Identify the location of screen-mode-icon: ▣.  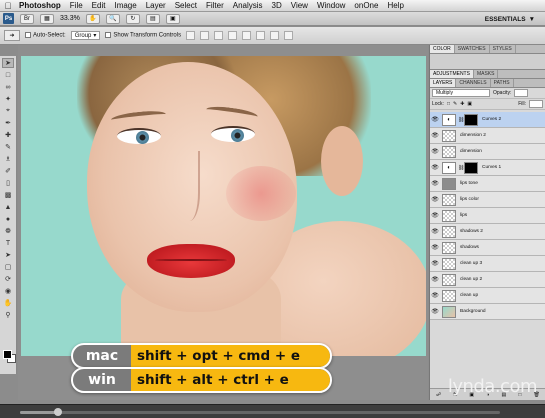
(172, 18).